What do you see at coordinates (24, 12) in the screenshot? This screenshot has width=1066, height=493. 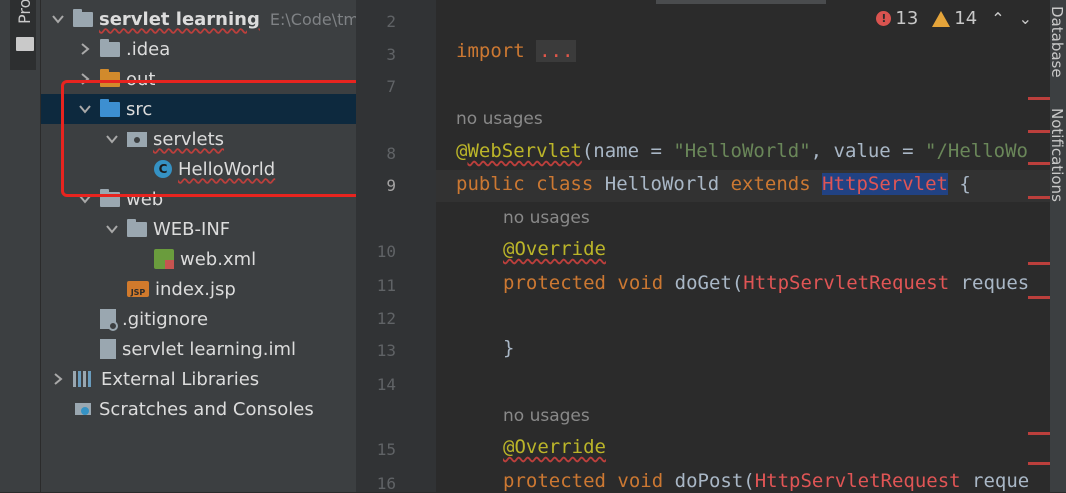 I see `project-tab-label: Proj` at bounding box center [24, 12].